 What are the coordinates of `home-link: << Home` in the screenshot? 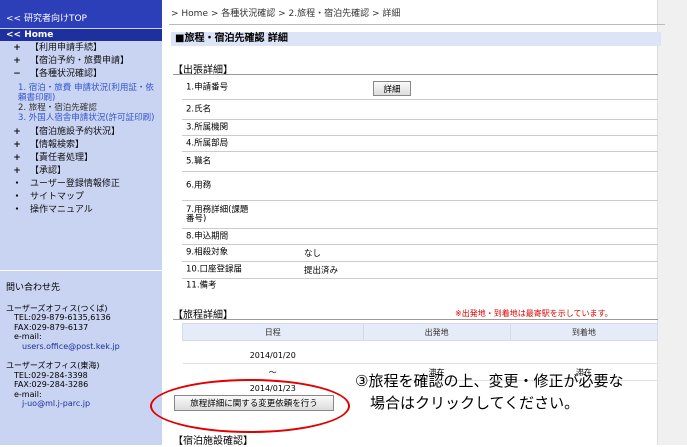 It's located at (29, 35).